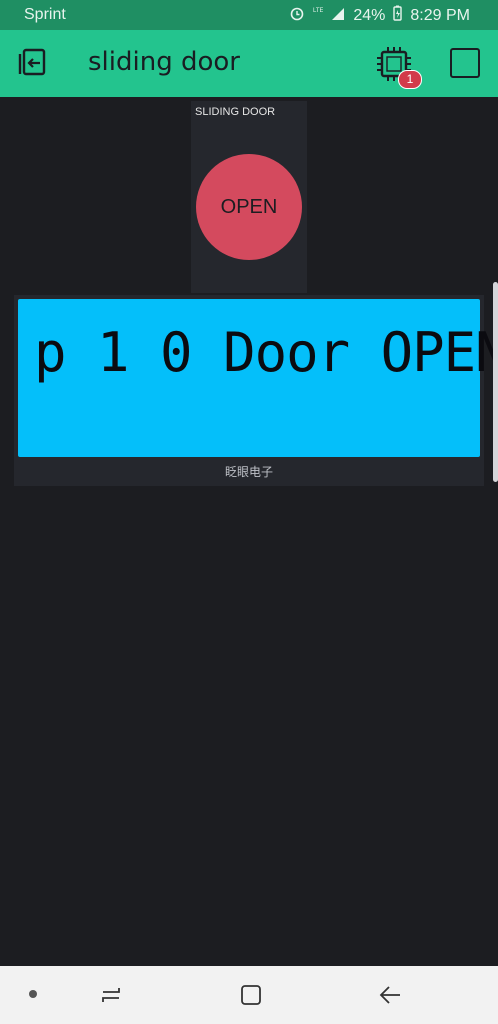 This screenshot has height=1024, width=498. I want to click on exit-project-button, so click(35, 63).